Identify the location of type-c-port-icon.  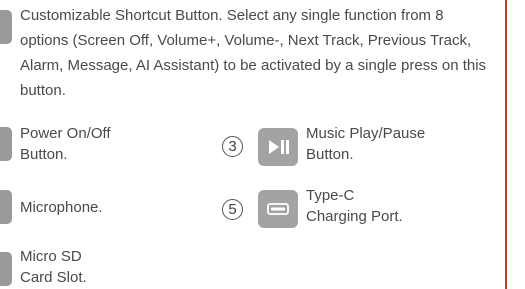
(278, 209).